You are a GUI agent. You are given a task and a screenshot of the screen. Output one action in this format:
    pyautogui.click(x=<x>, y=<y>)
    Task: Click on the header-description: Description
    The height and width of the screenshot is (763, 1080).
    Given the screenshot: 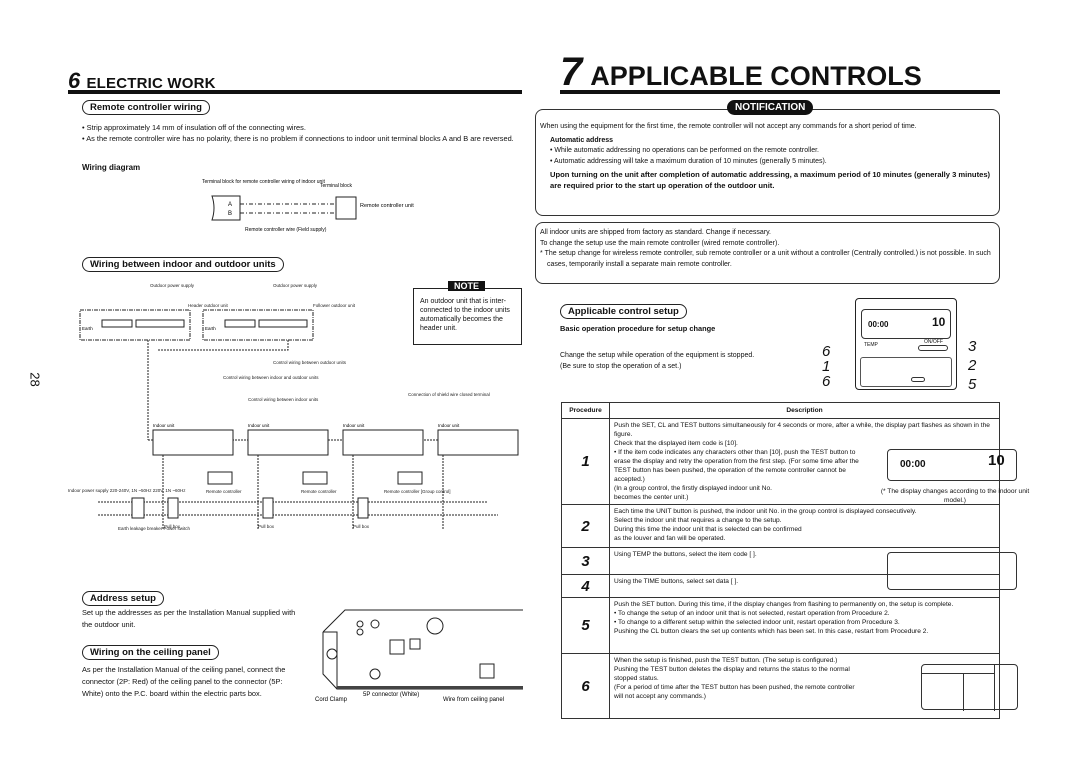 What is the action you would take?
    pyautogui.click(x=804, y=410)
    